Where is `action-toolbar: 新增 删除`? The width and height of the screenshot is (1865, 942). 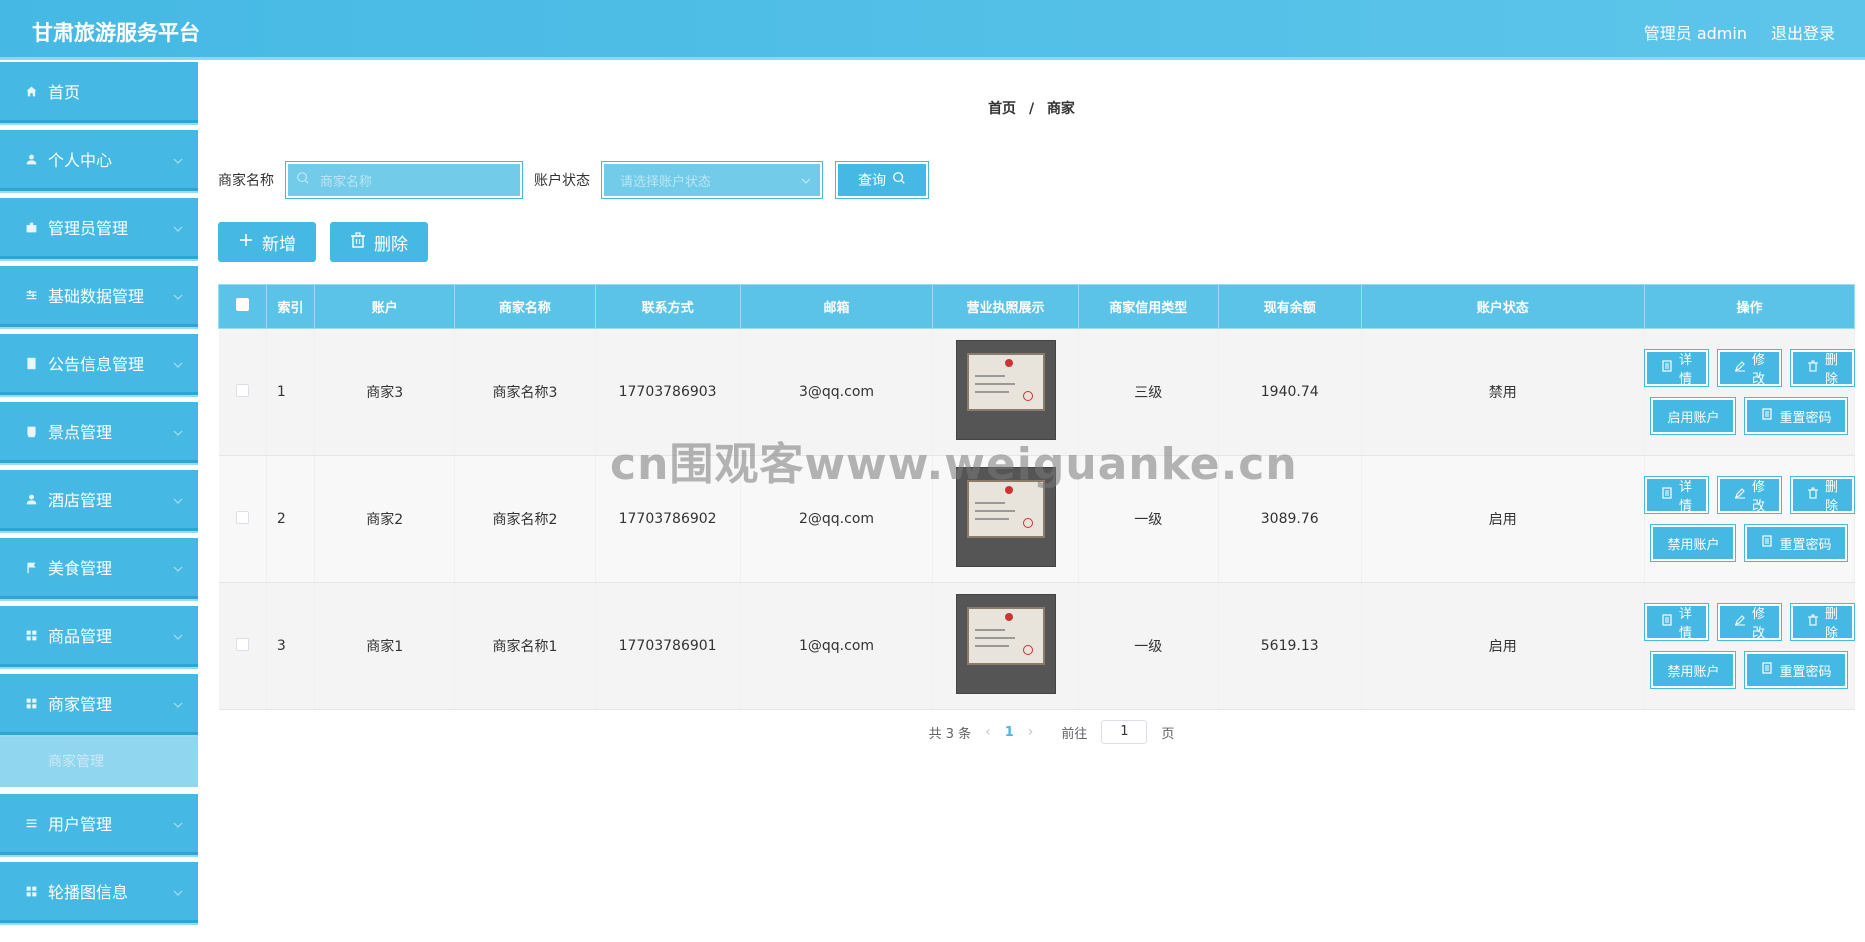
action-toolbar: 新增 删除 is located at coordinates (323, 242).